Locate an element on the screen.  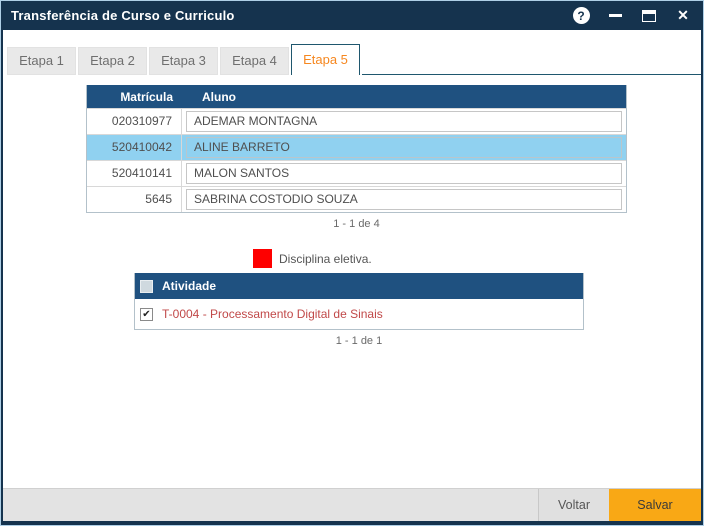
matricula-cell: 020310977 is located at coordinates (134, 121).